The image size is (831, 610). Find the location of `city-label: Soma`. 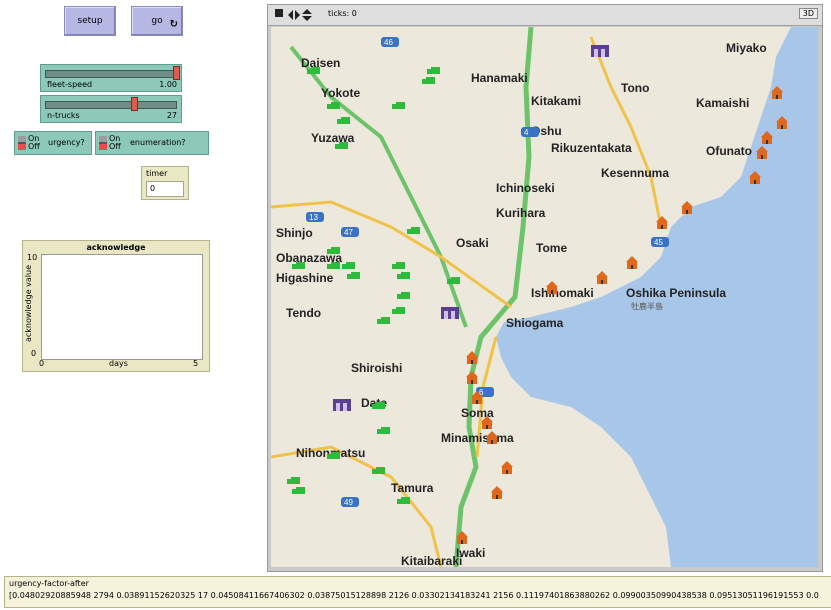

city-label: Soma is located at coordinates (477, 413).